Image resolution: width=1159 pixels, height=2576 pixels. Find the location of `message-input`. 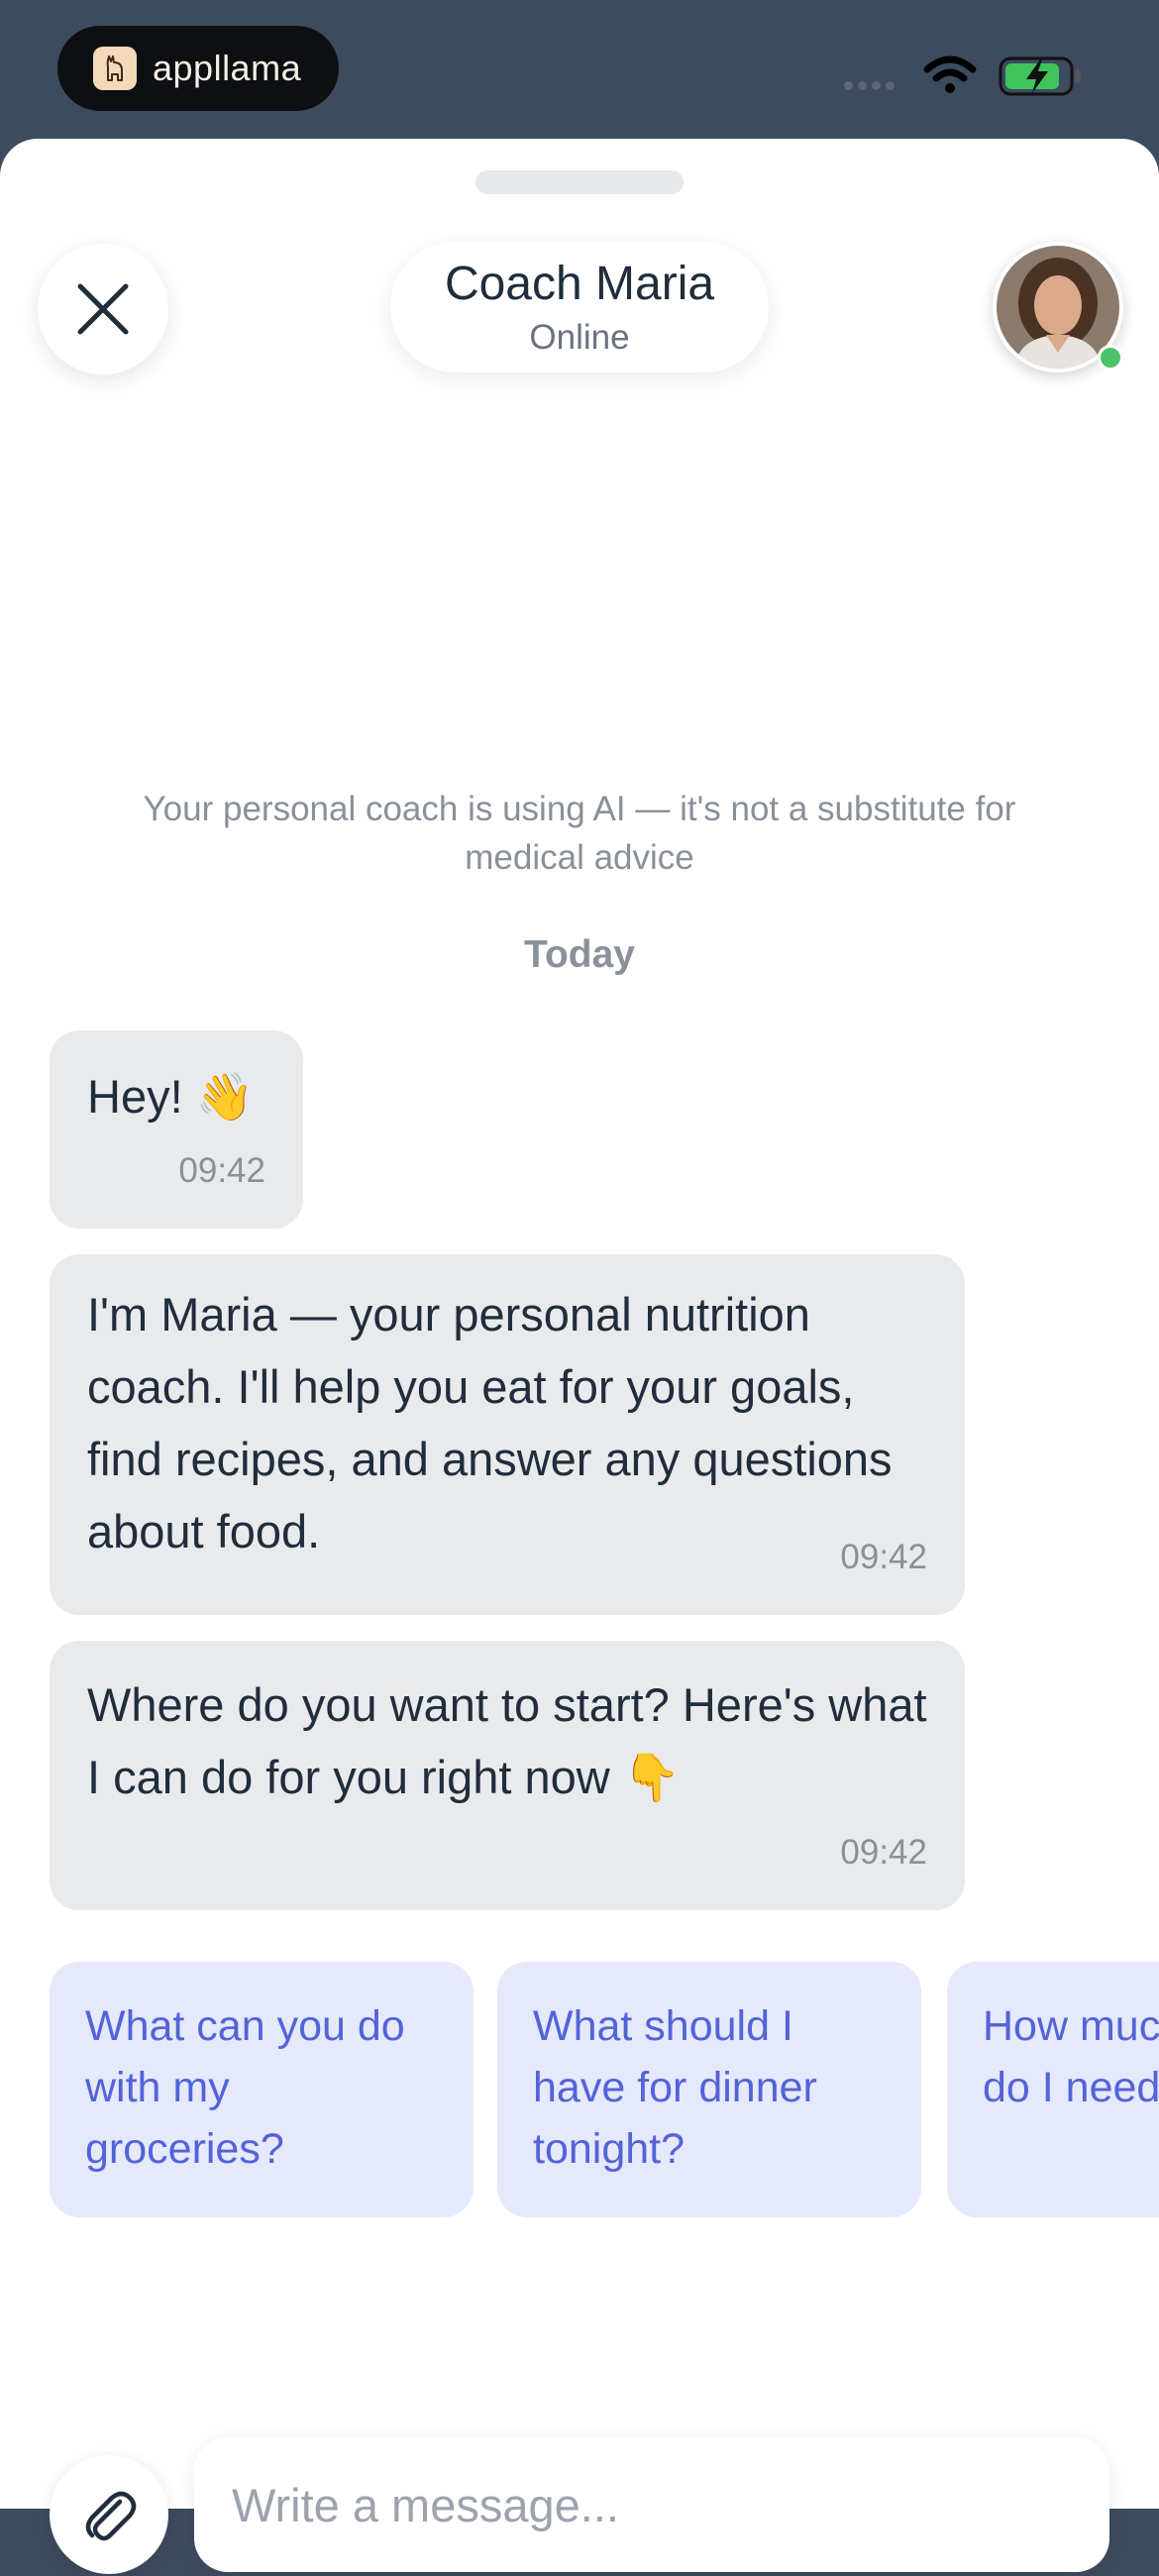

message-input is located at coordinates (651, 2504).